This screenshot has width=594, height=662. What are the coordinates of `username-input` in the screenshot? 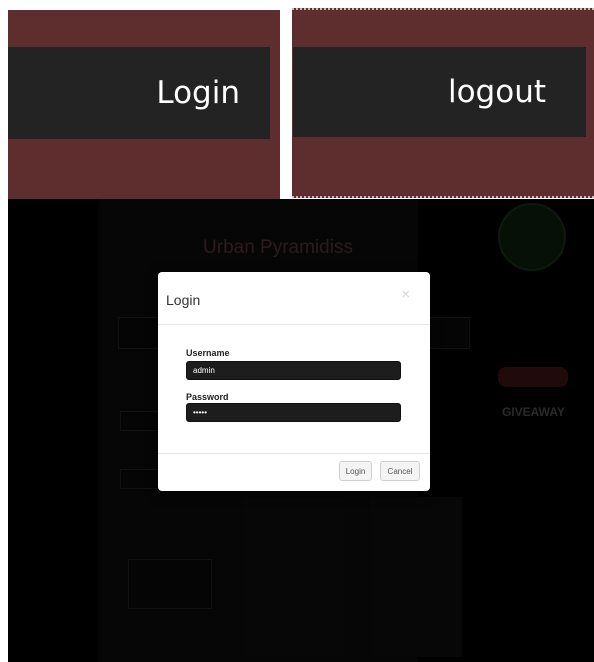 It's located at (293, 370).